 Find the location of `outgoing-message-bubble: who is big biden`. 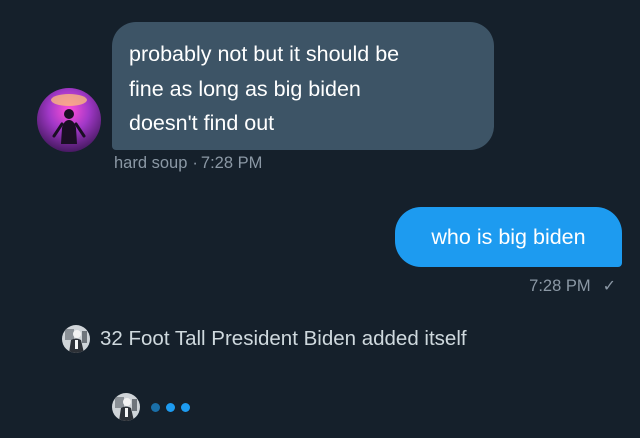

outgoing-message-bubble: who is big biden is located at coordinates (508, 237).